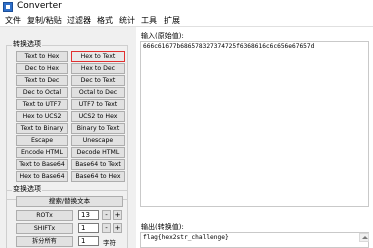  What do you see at coordinates (98, 104) in the screenshot?
I see `utf7-to-text-button: UTF7 to Text` at bounding box center [98, 104].